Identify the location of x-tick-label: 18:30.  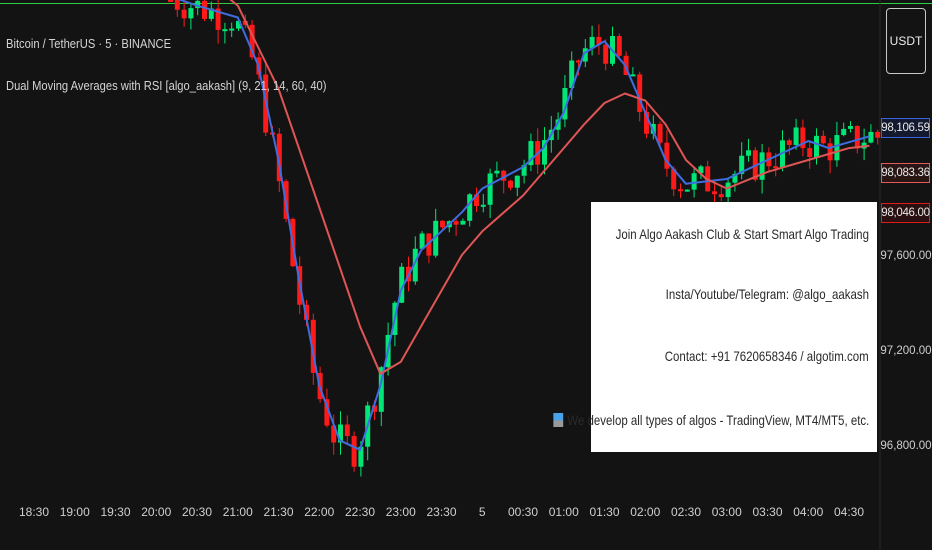
(34, 512).